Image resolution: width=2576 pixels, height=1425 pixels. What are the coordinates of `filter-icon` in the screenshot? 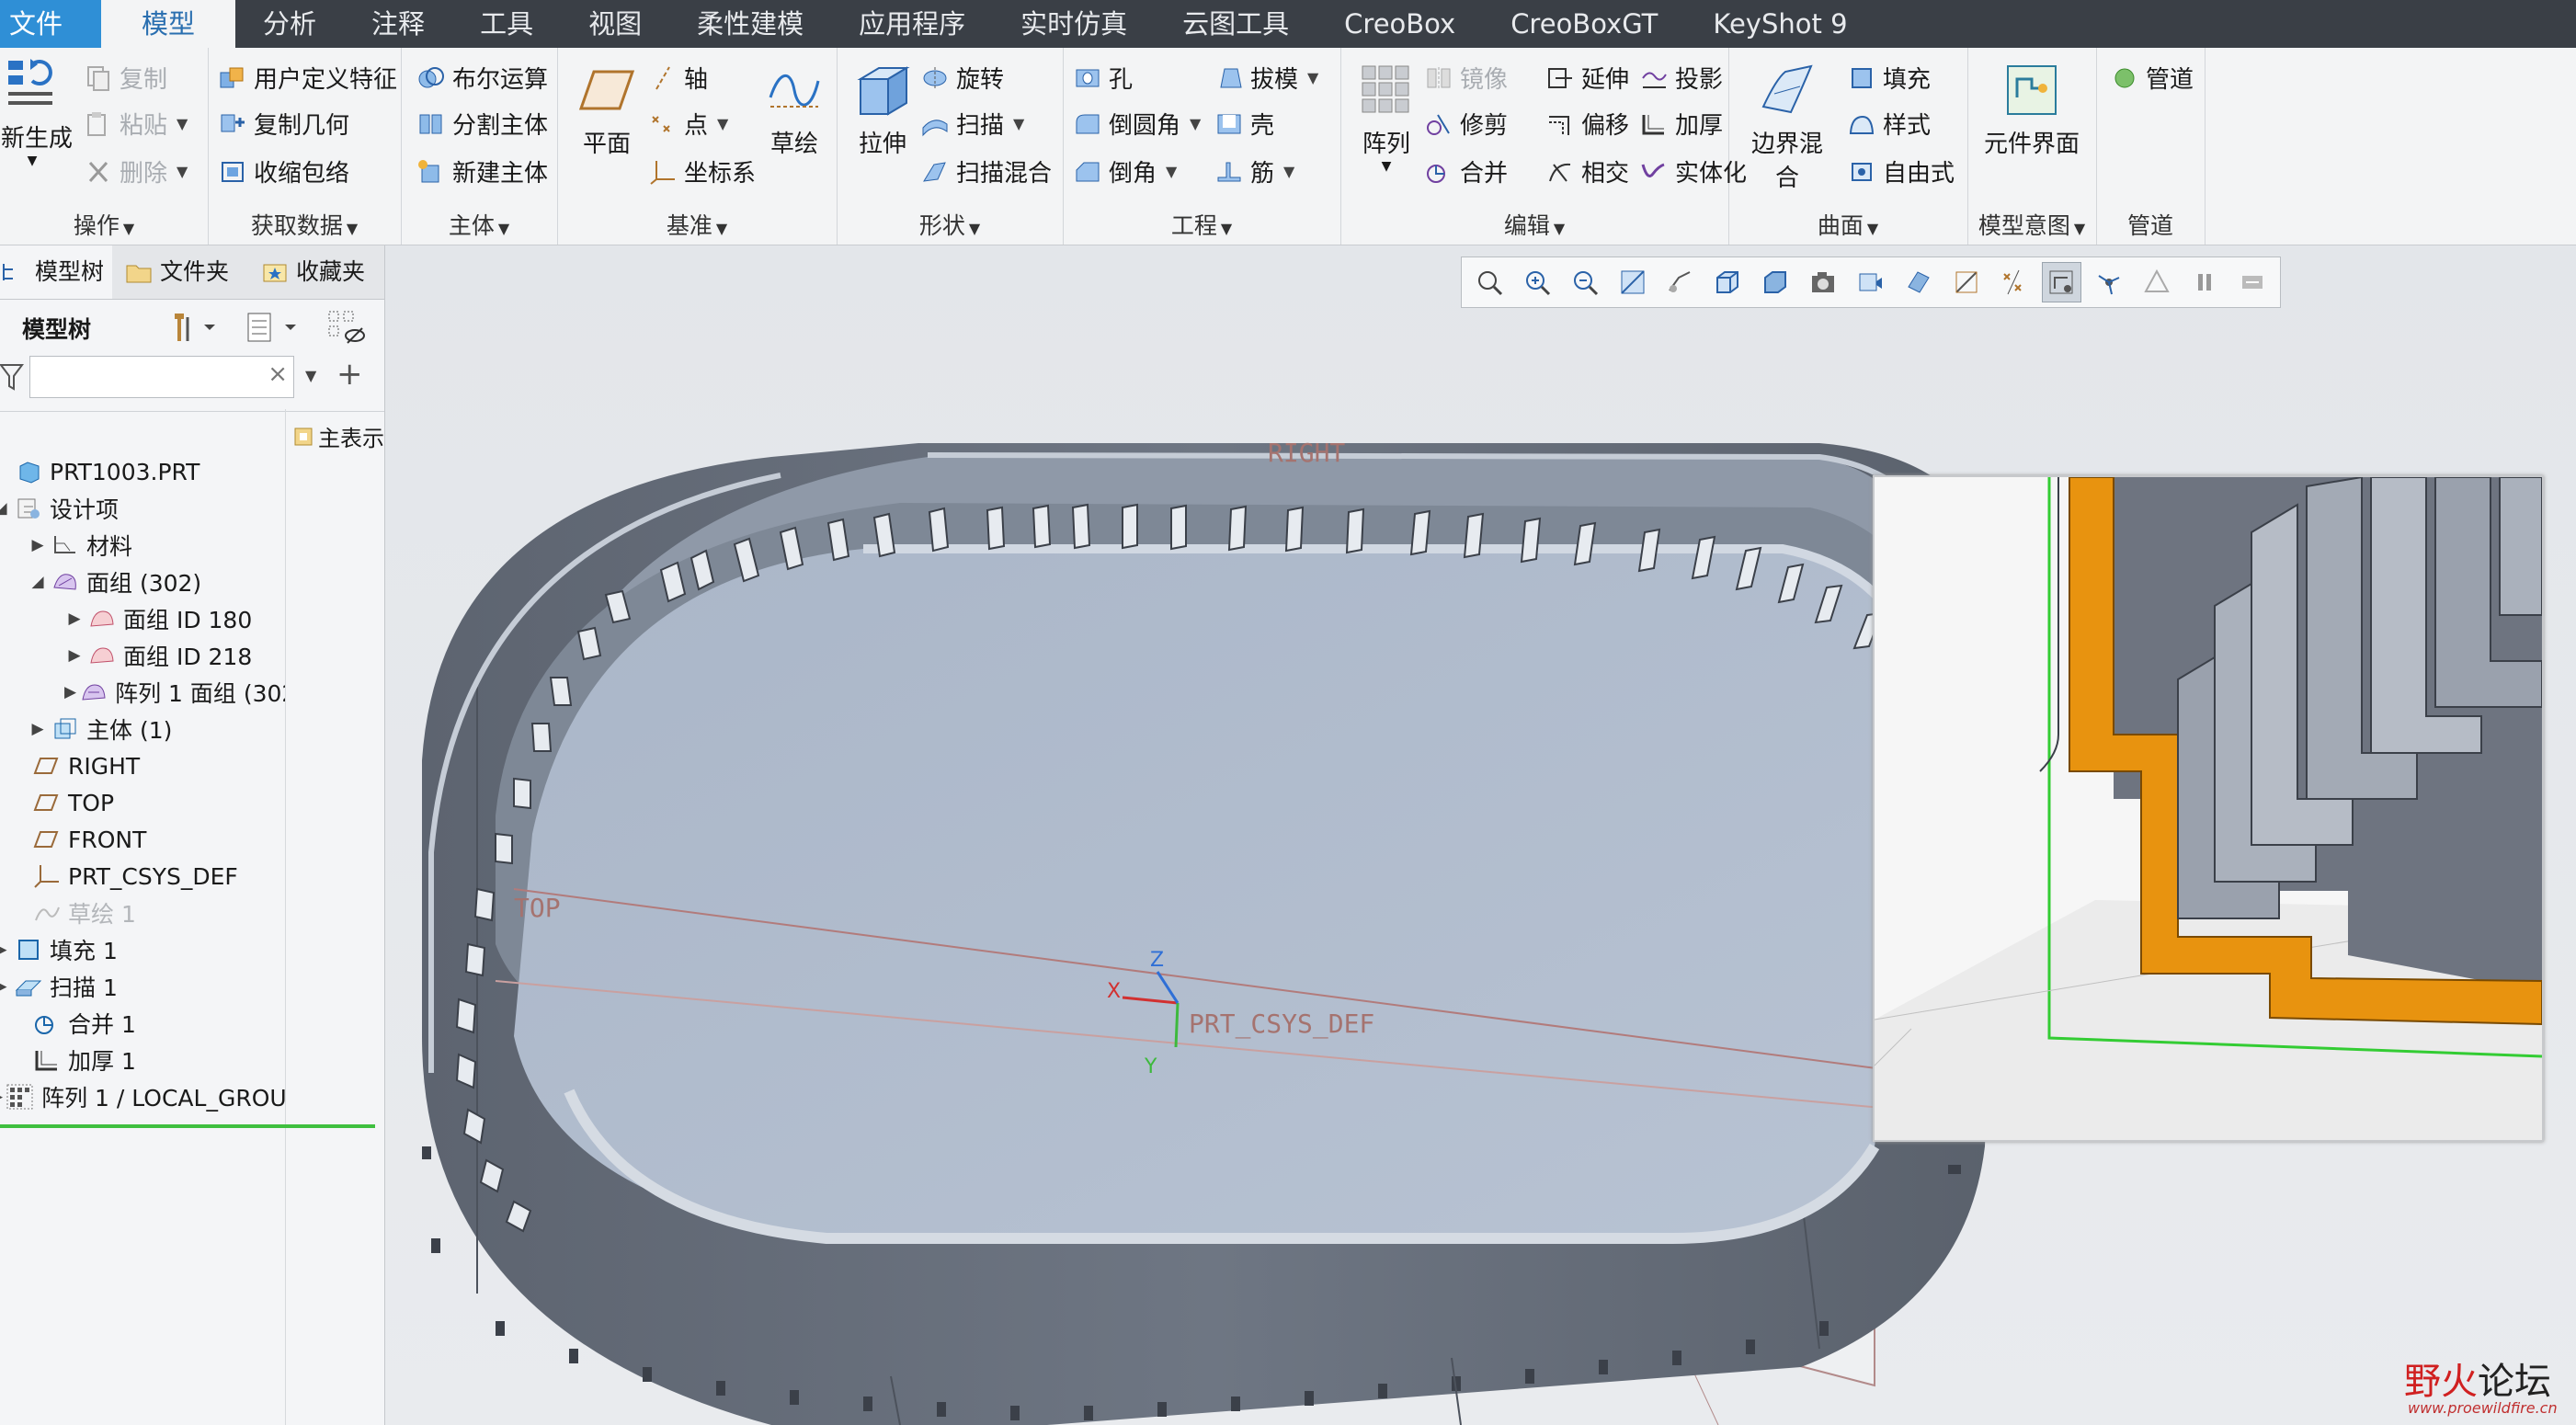 It's located at (12, 377).